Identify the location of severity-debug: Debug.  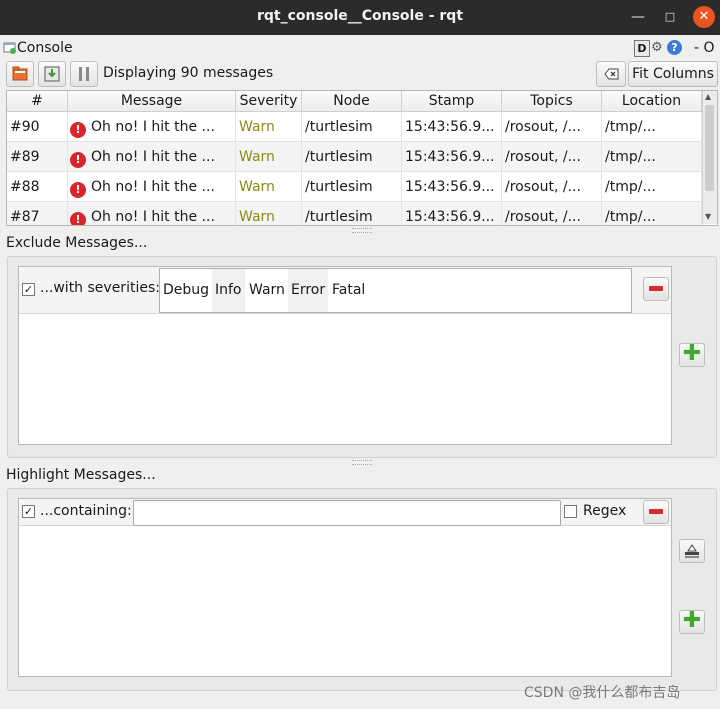
(186, 290).